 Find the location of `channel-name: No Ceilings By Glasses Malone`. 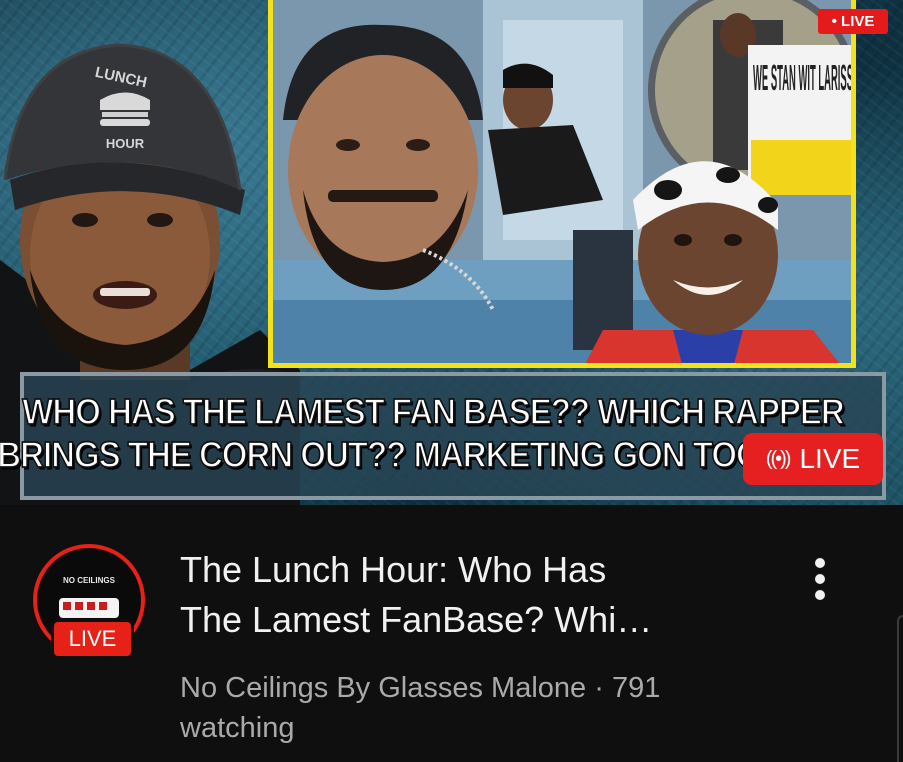

channel-name: No Ceilings By Glasses Malone is located at coordinates (383, 688).